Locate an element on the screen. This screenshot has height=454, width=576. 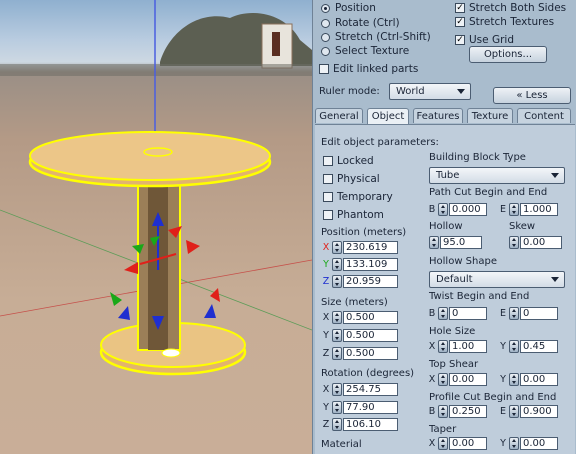
locked-checkbox: Locked is located at coordinates (348, 161).